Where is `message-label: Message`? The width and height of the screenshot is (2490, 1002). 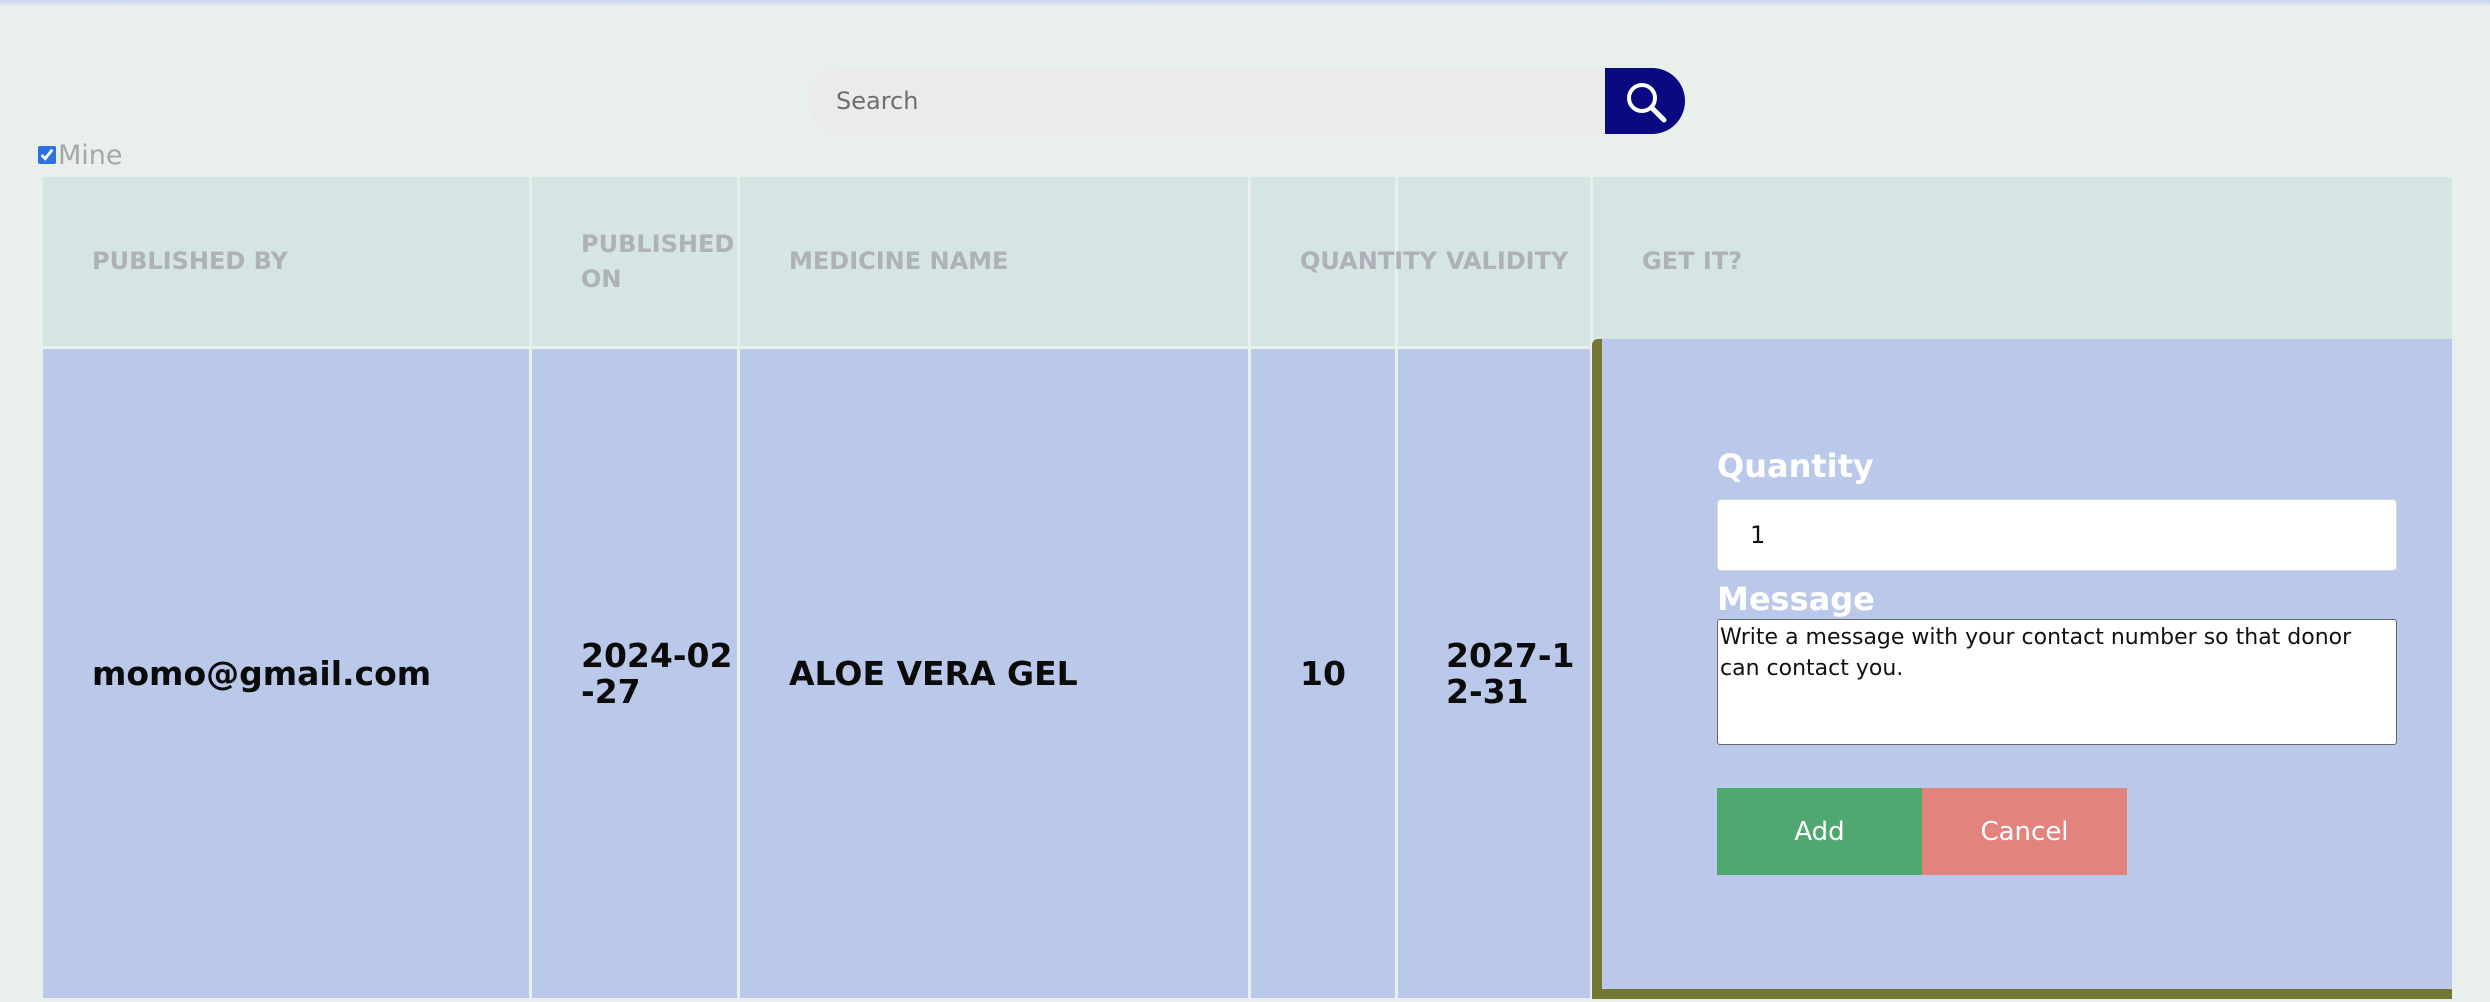
message-label: Message is located at coordinates (1796, 599).